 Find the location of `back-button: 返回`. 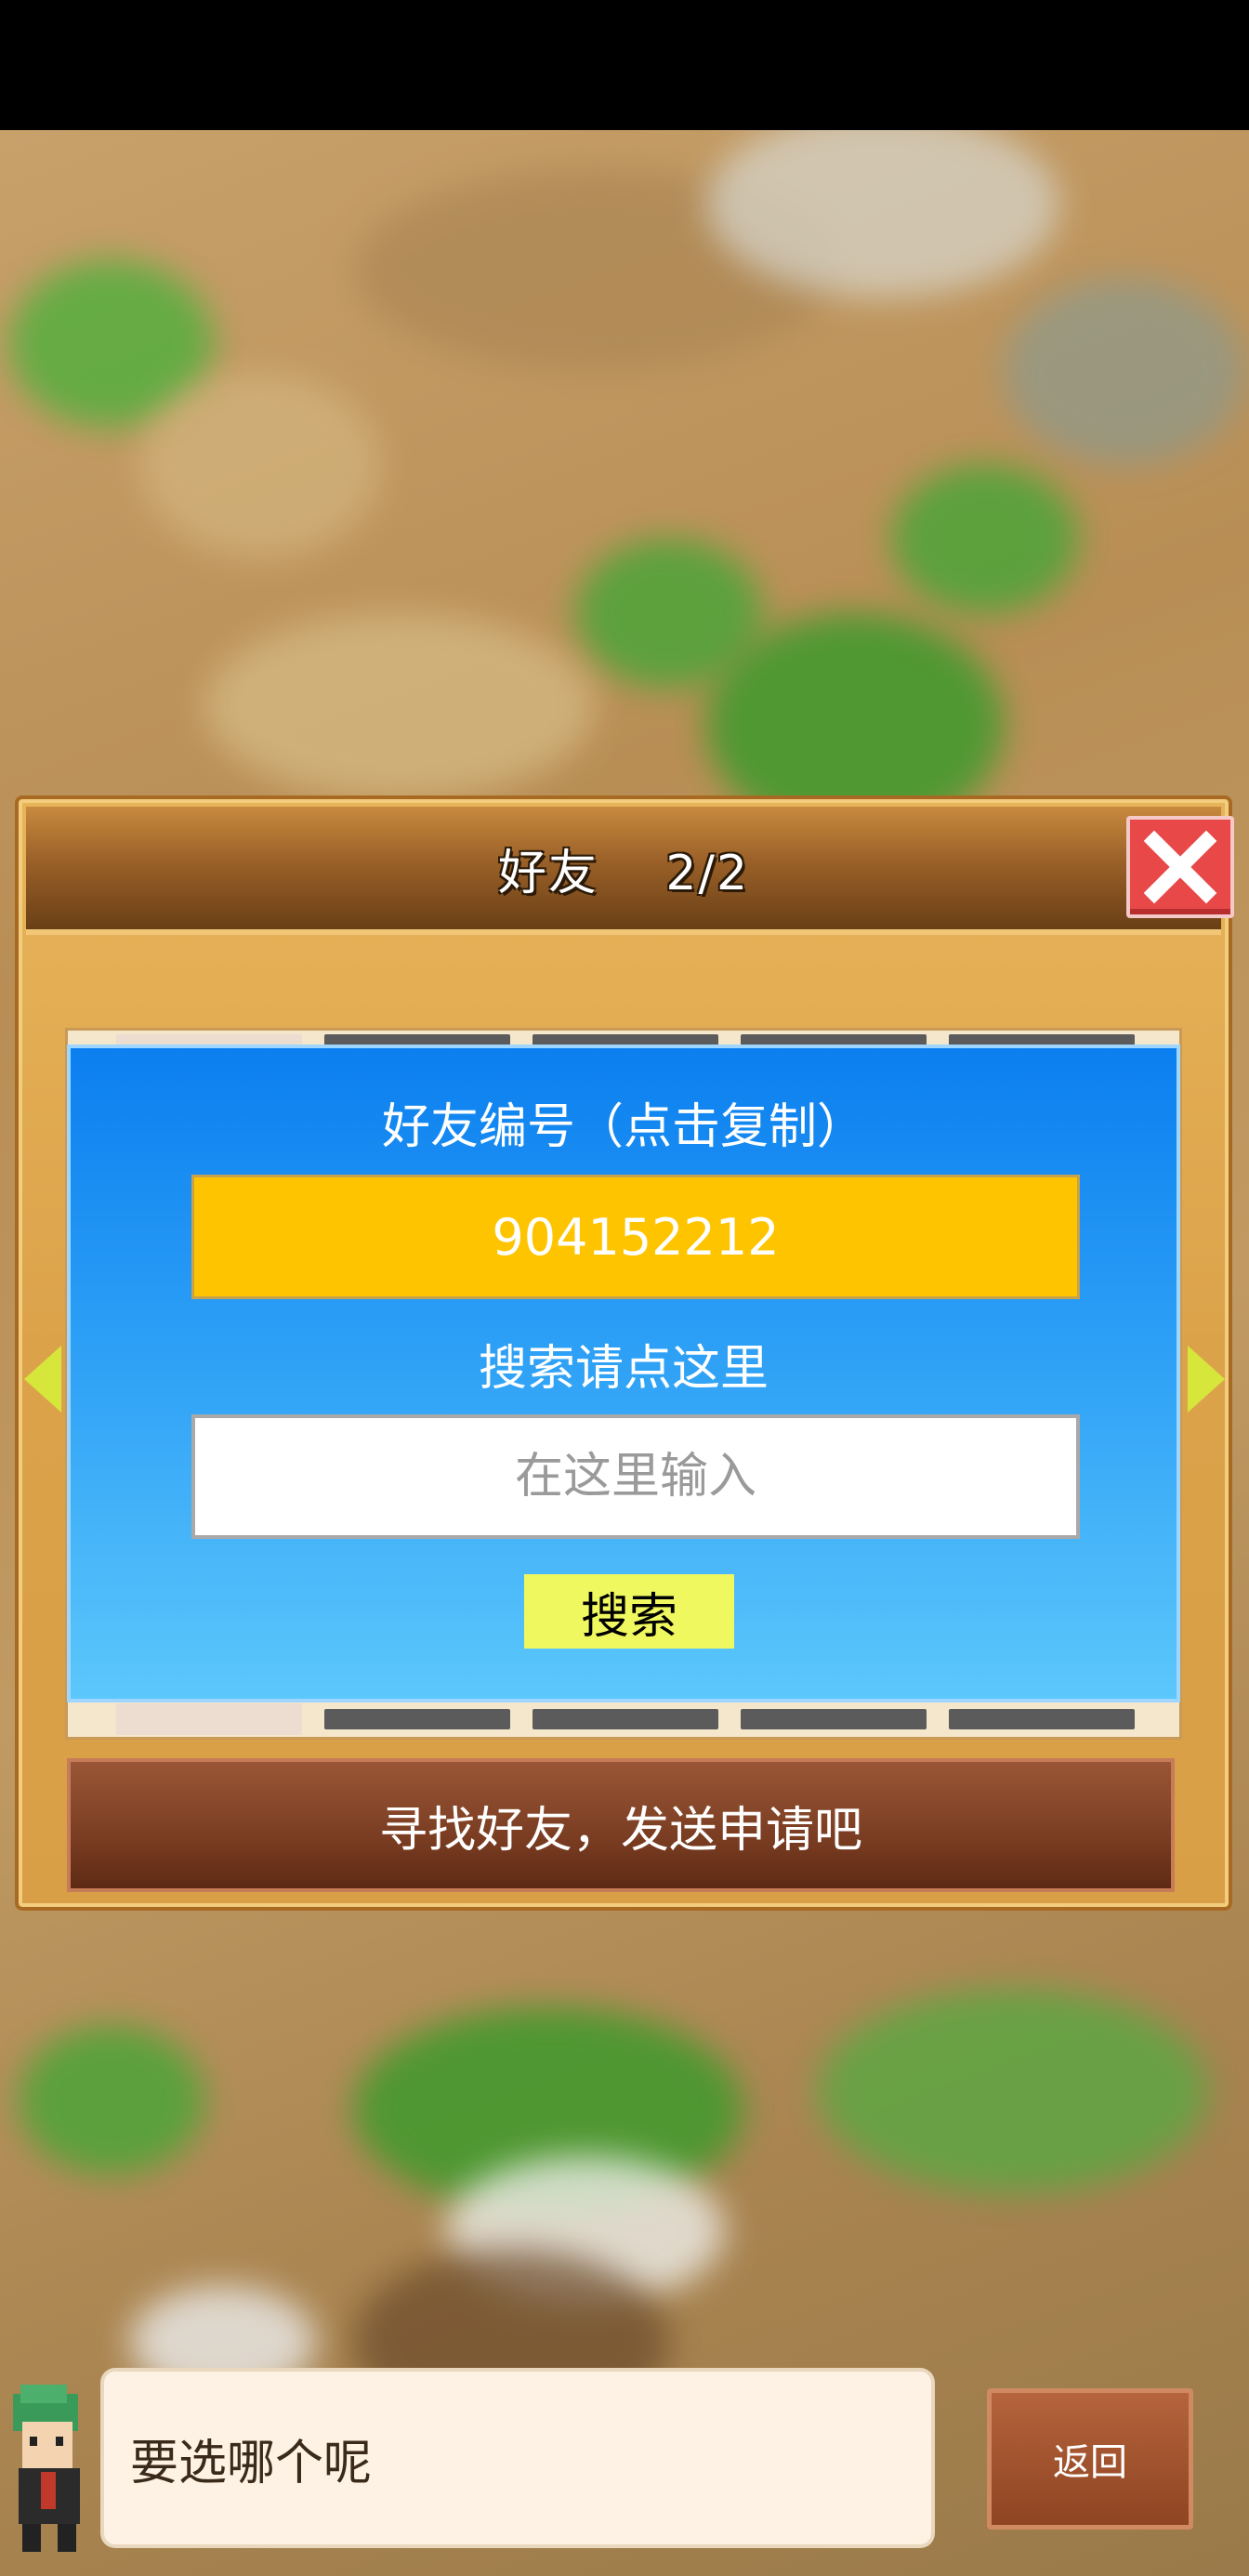

back-button: 返回 is located at coordinates (1090, 2459).